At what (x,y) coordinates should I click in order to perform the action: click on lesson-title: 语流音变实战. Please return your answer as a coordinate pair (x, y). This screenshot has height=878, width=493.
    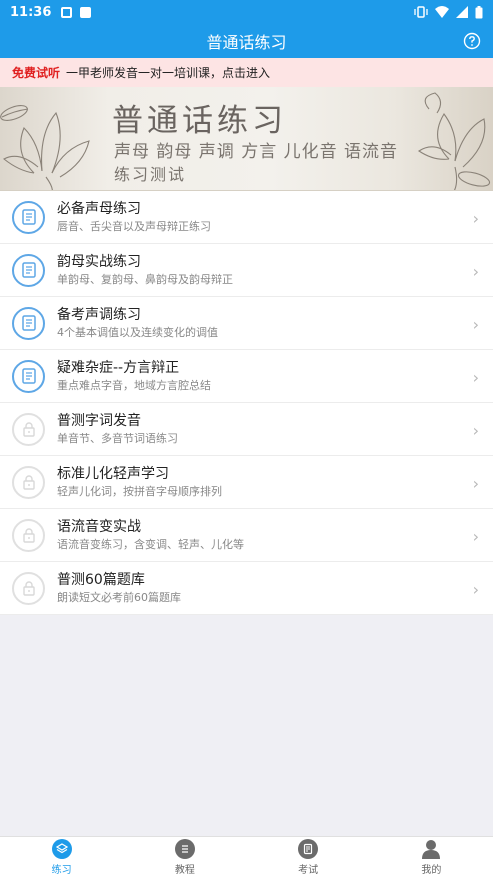
    Looking at the image, I should click on (99, 526).